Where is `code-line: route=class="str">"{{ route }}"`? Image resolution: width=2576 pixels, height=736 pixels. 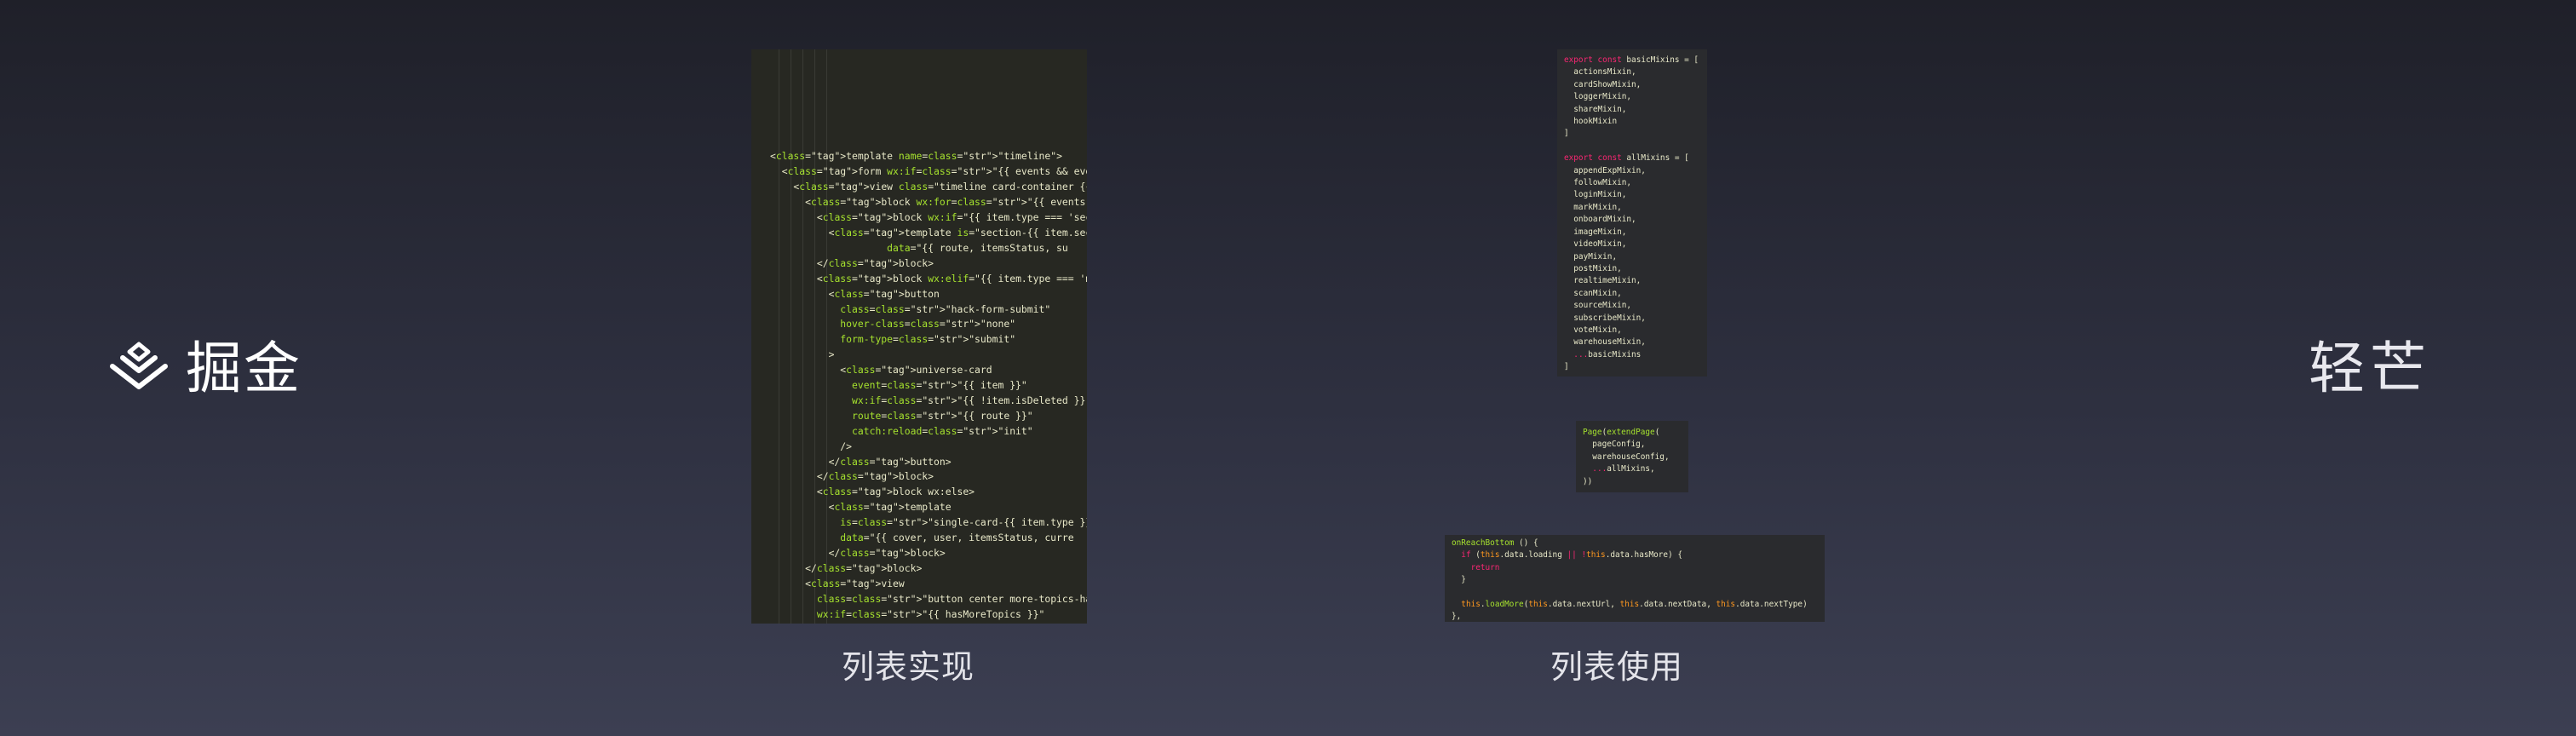
code-line: route=class="str">"{{ route }}" is located at coordinates (943, 416).